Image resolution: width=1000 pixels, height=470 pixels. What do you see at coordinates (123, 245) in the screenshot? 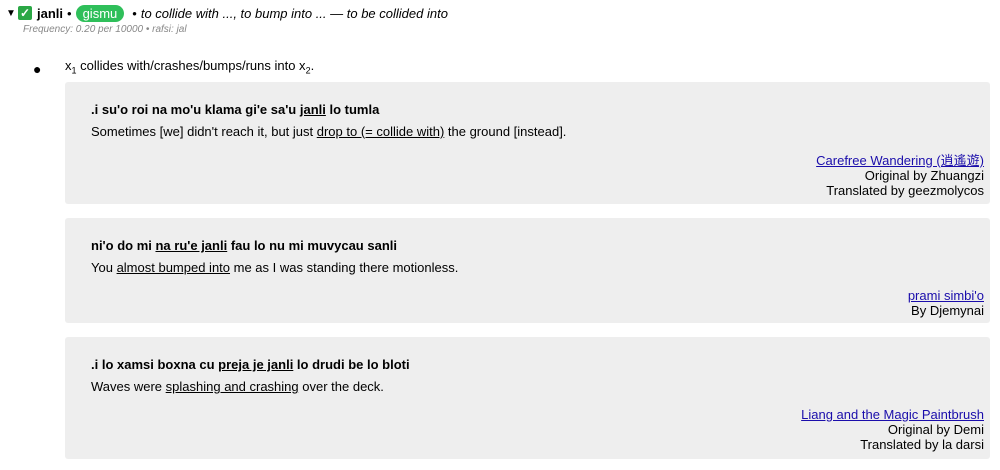
I see `lojban-text: ni'o do mi` at bounding box center [123, 245].